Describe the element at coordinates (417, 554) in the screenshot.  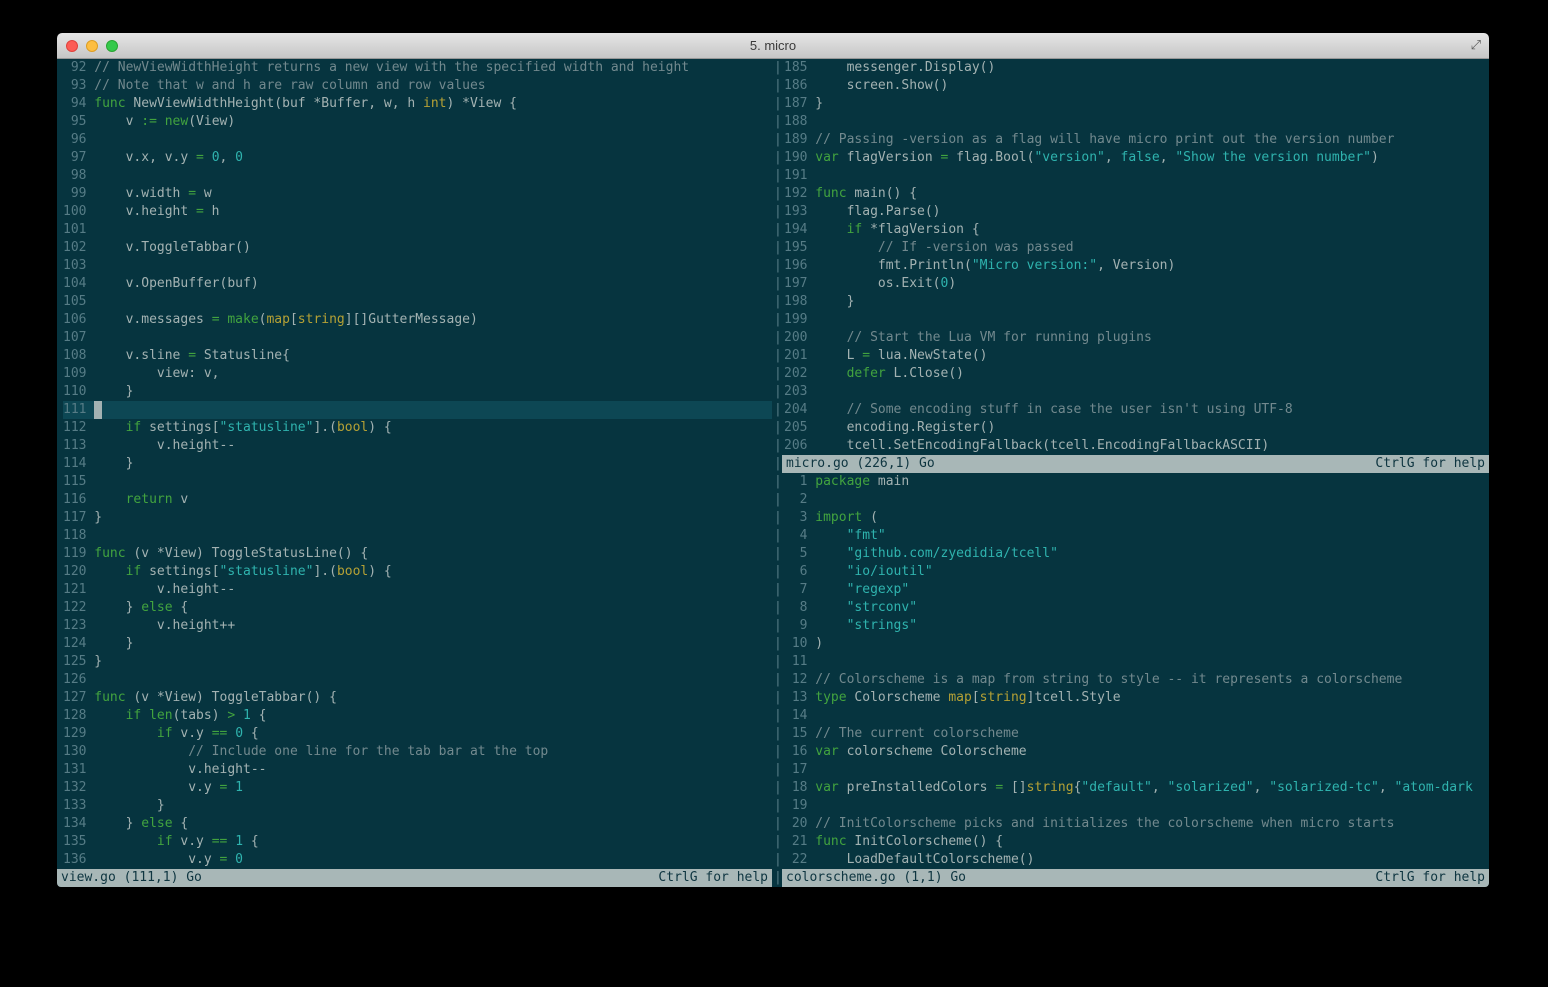
I see `code-line: 119 func (v *View) ToggleStatusLine() {` at that location.